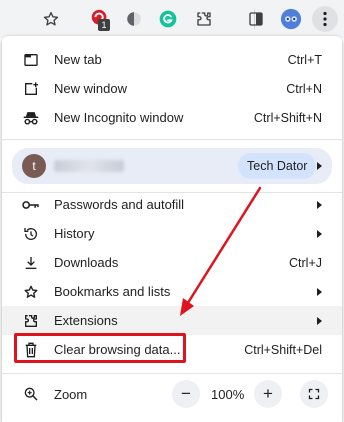  Describe the element at coordinates (31, 118) in the screenshot. I see `incognito-icon` at that location.